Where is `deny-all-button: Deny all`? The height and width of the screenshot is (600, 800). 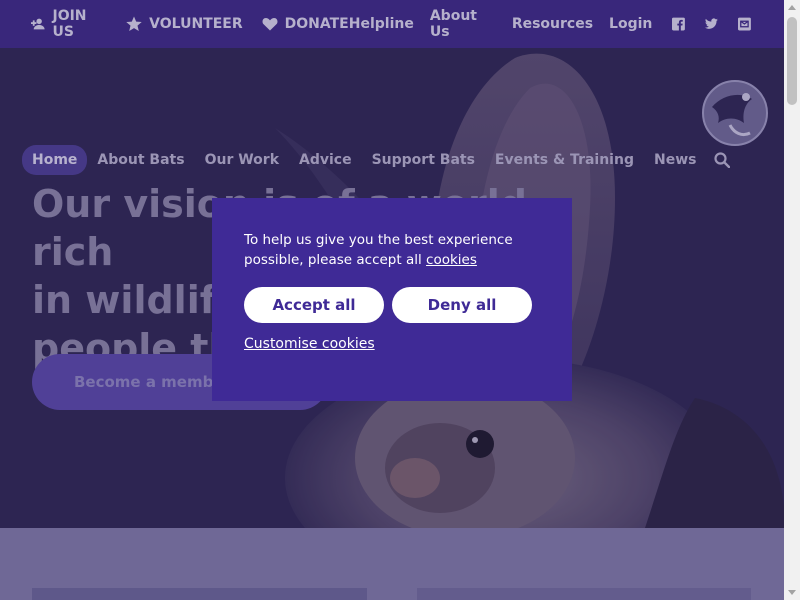
deny-all-button: Deny all is located at coordinates (462, 305).